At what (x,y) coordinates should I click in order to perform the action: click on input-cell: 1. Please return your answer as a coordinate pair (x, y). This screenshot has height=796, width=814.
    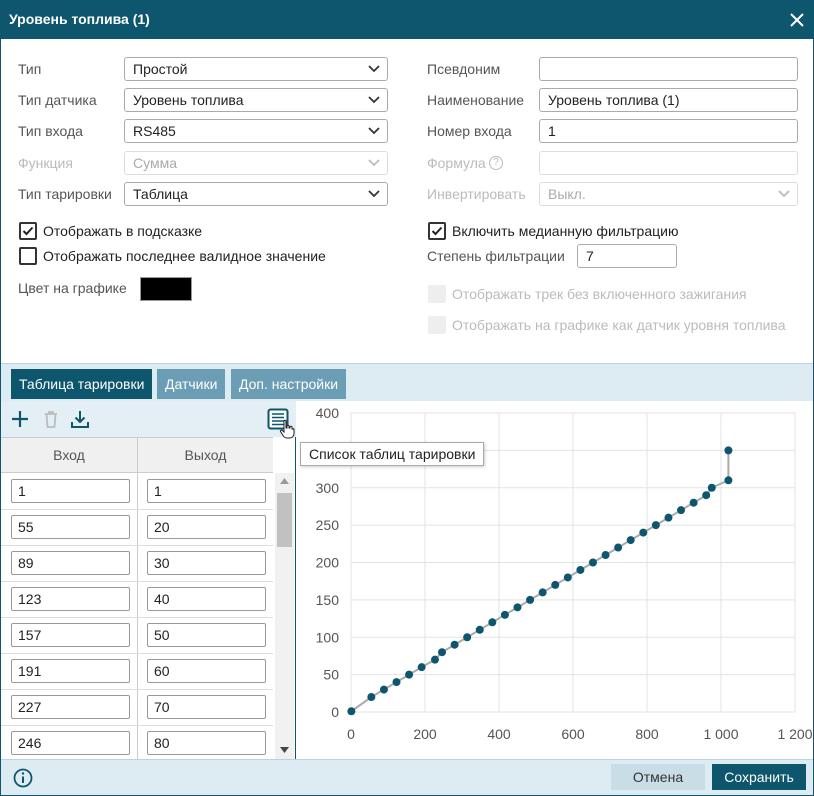
    Looking at the image, I should click on (70, 491).